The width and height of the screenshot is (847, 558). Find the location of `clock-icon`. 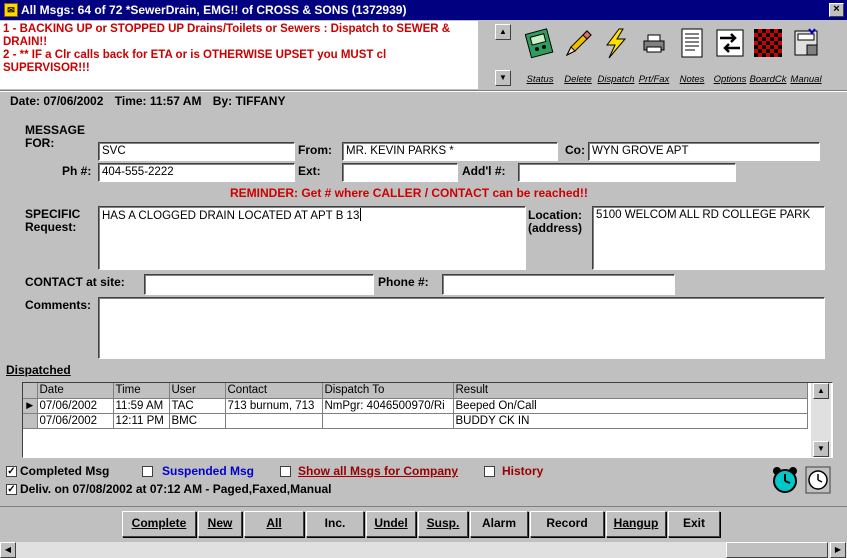

clock-icon is located at coordinates (818, 480).